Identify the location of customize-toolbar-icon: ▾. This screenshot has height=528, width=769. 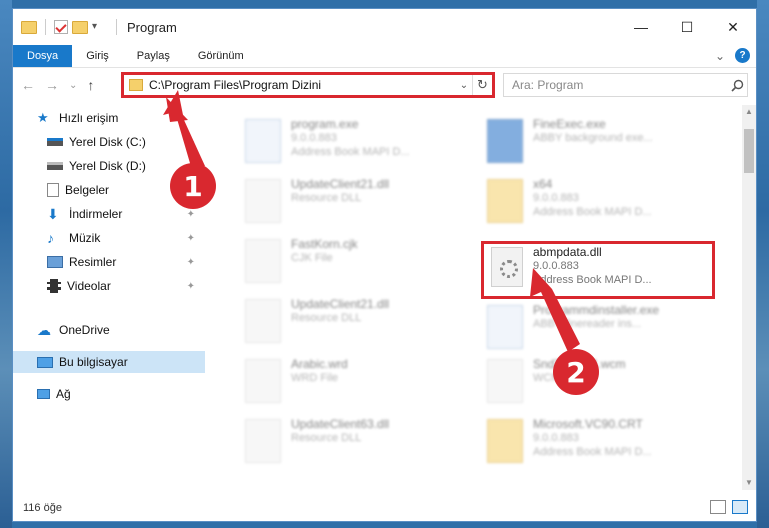
(100, 27).